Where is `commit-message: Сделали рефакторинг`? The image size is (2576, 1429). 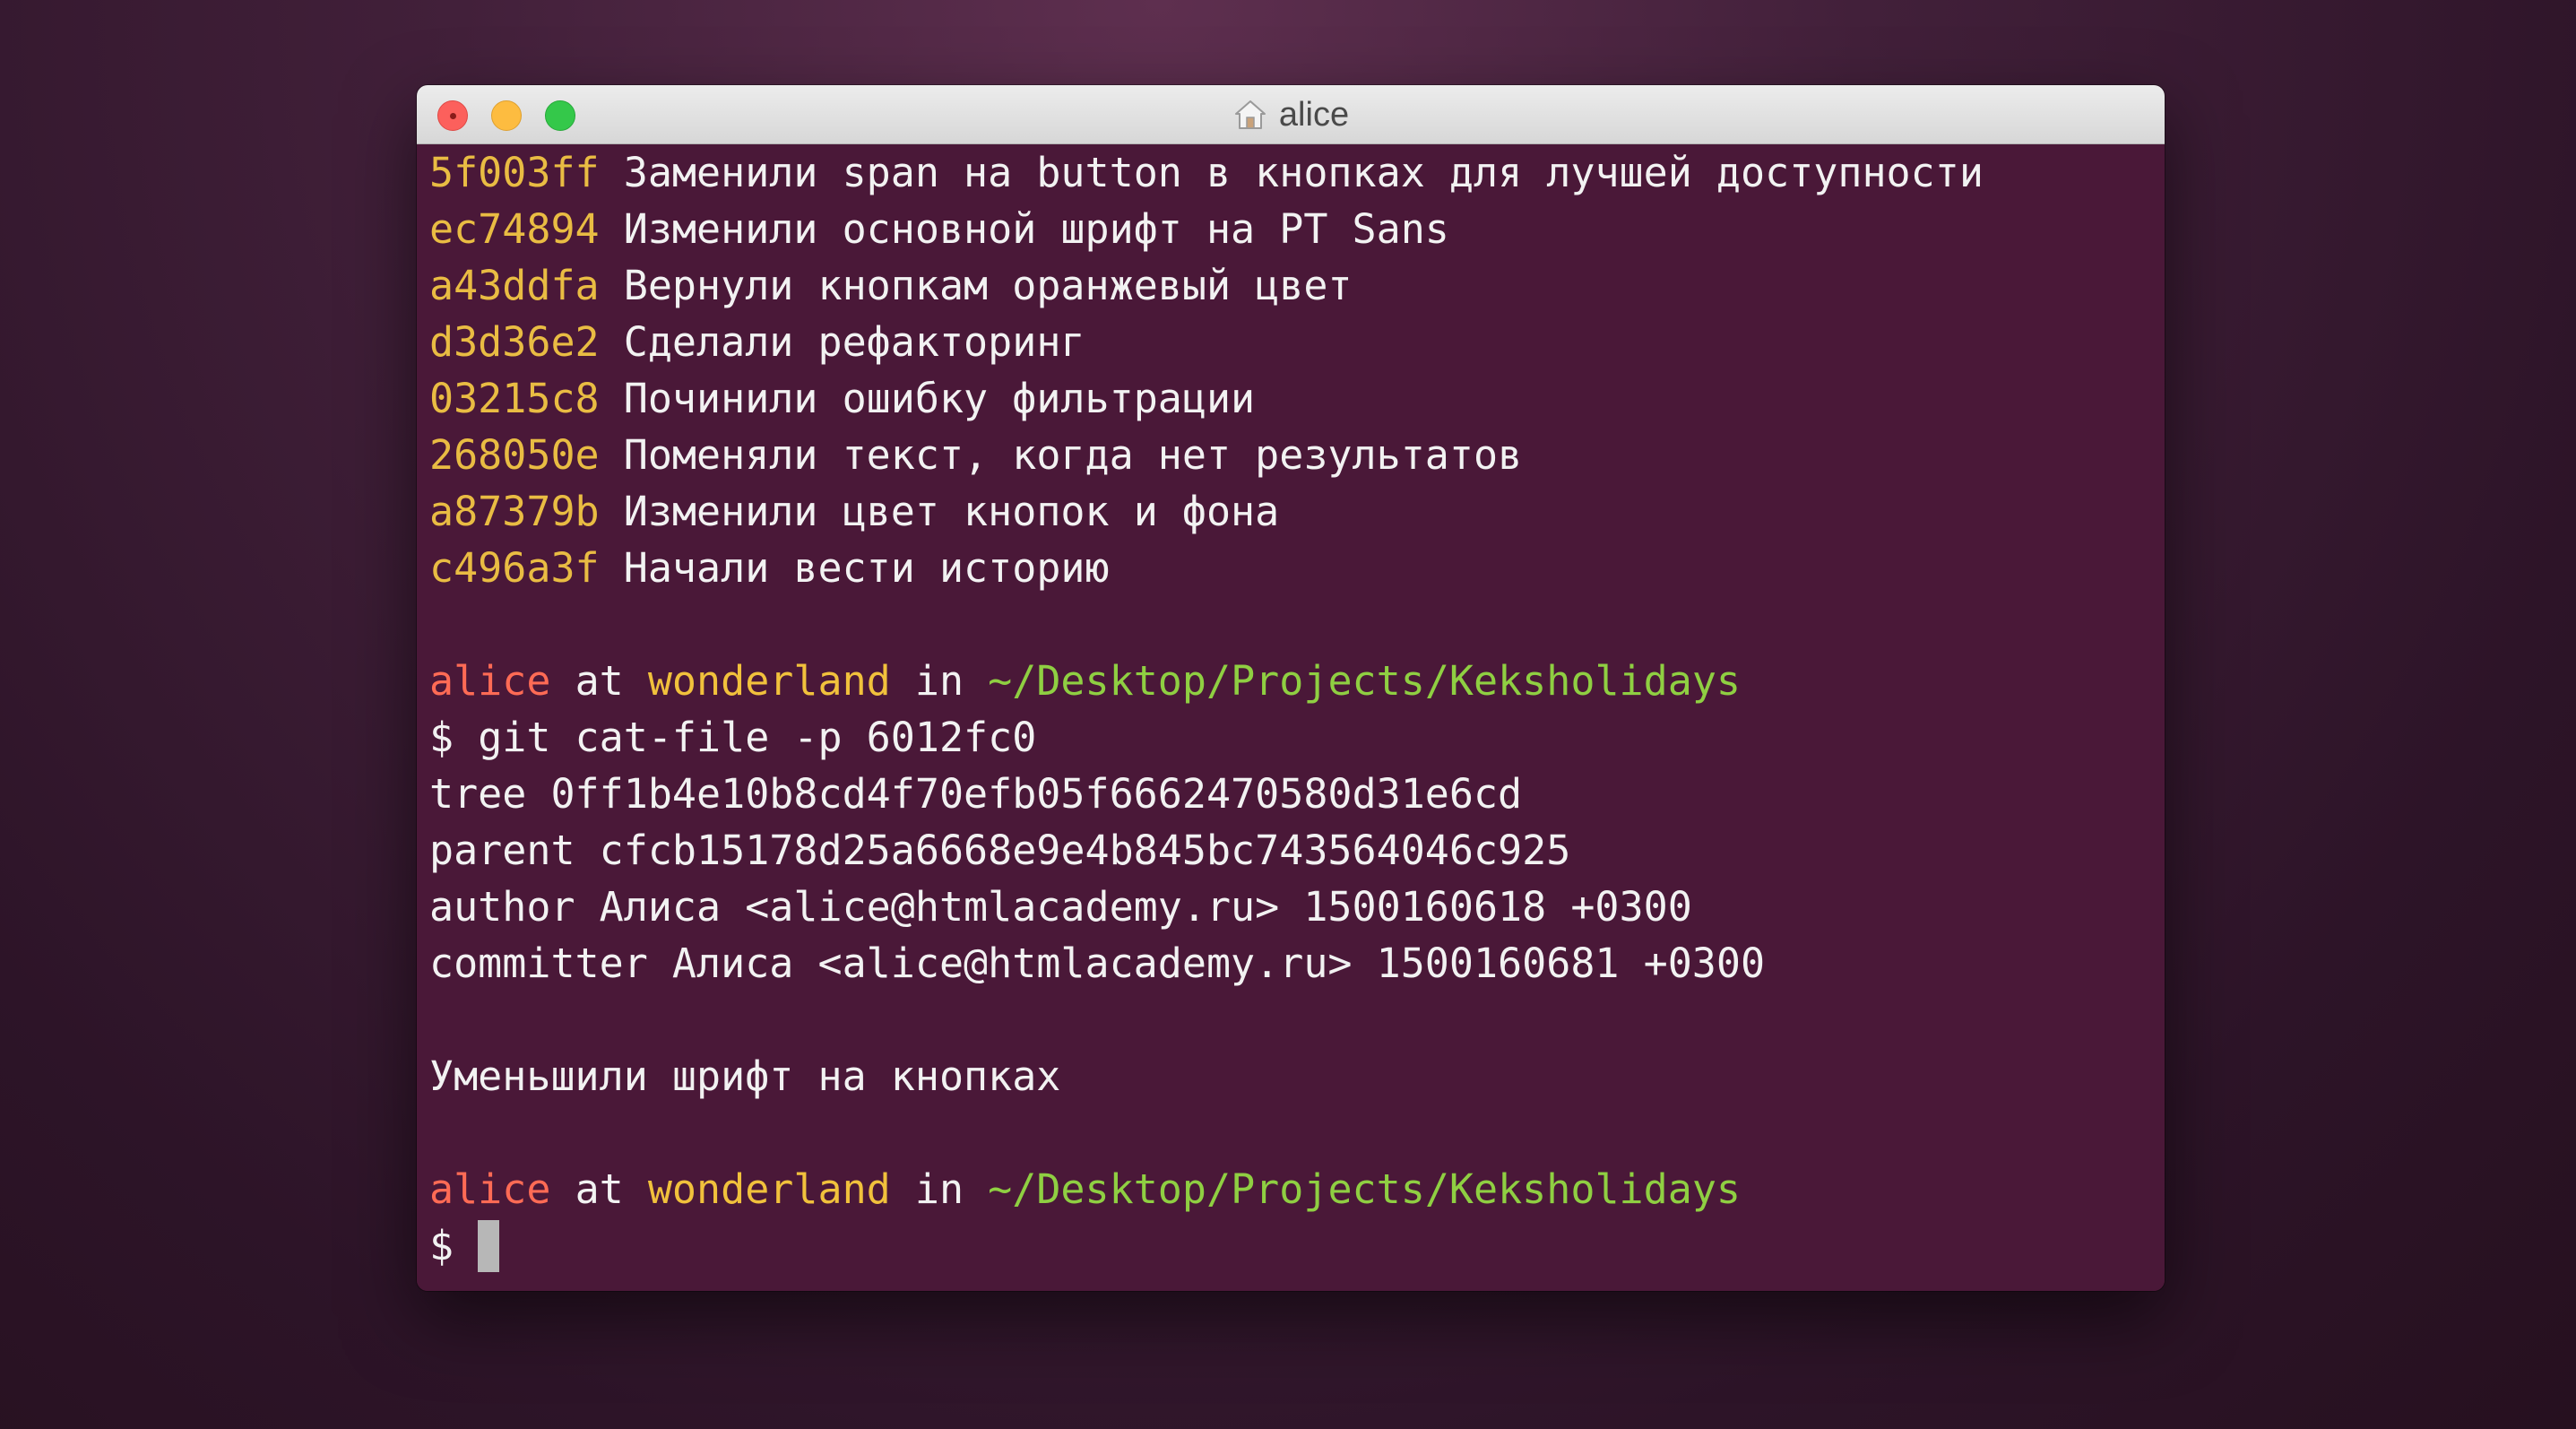 commit-message: Сделали рефакторинг is located at coordinates (854, 342).